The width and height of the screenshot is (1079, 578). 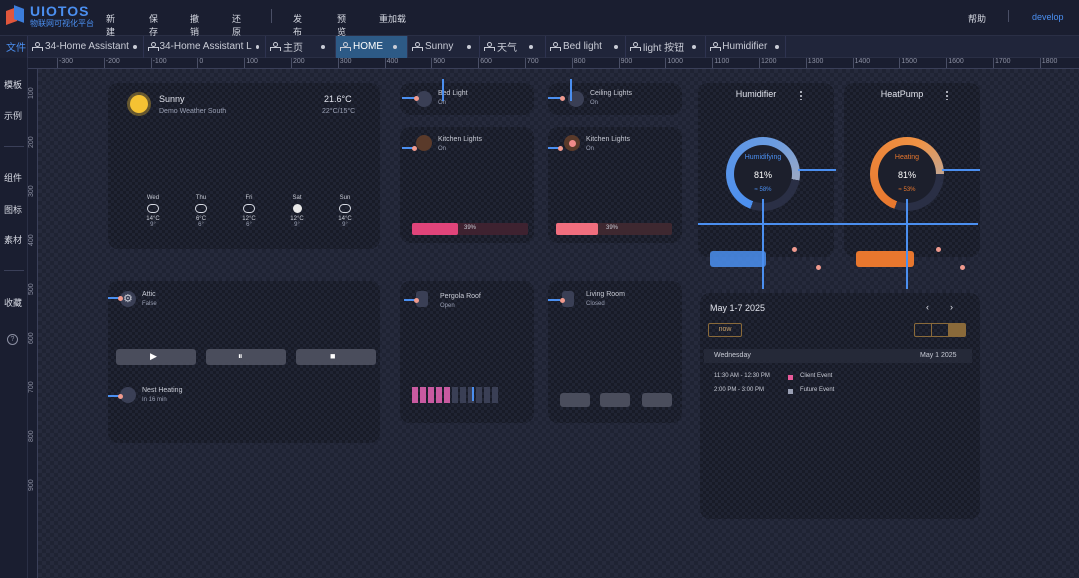 What do you see at coordinates (153, 208) in the screenshot?
I see `cloud-icon` at bounding box center [153, 208].